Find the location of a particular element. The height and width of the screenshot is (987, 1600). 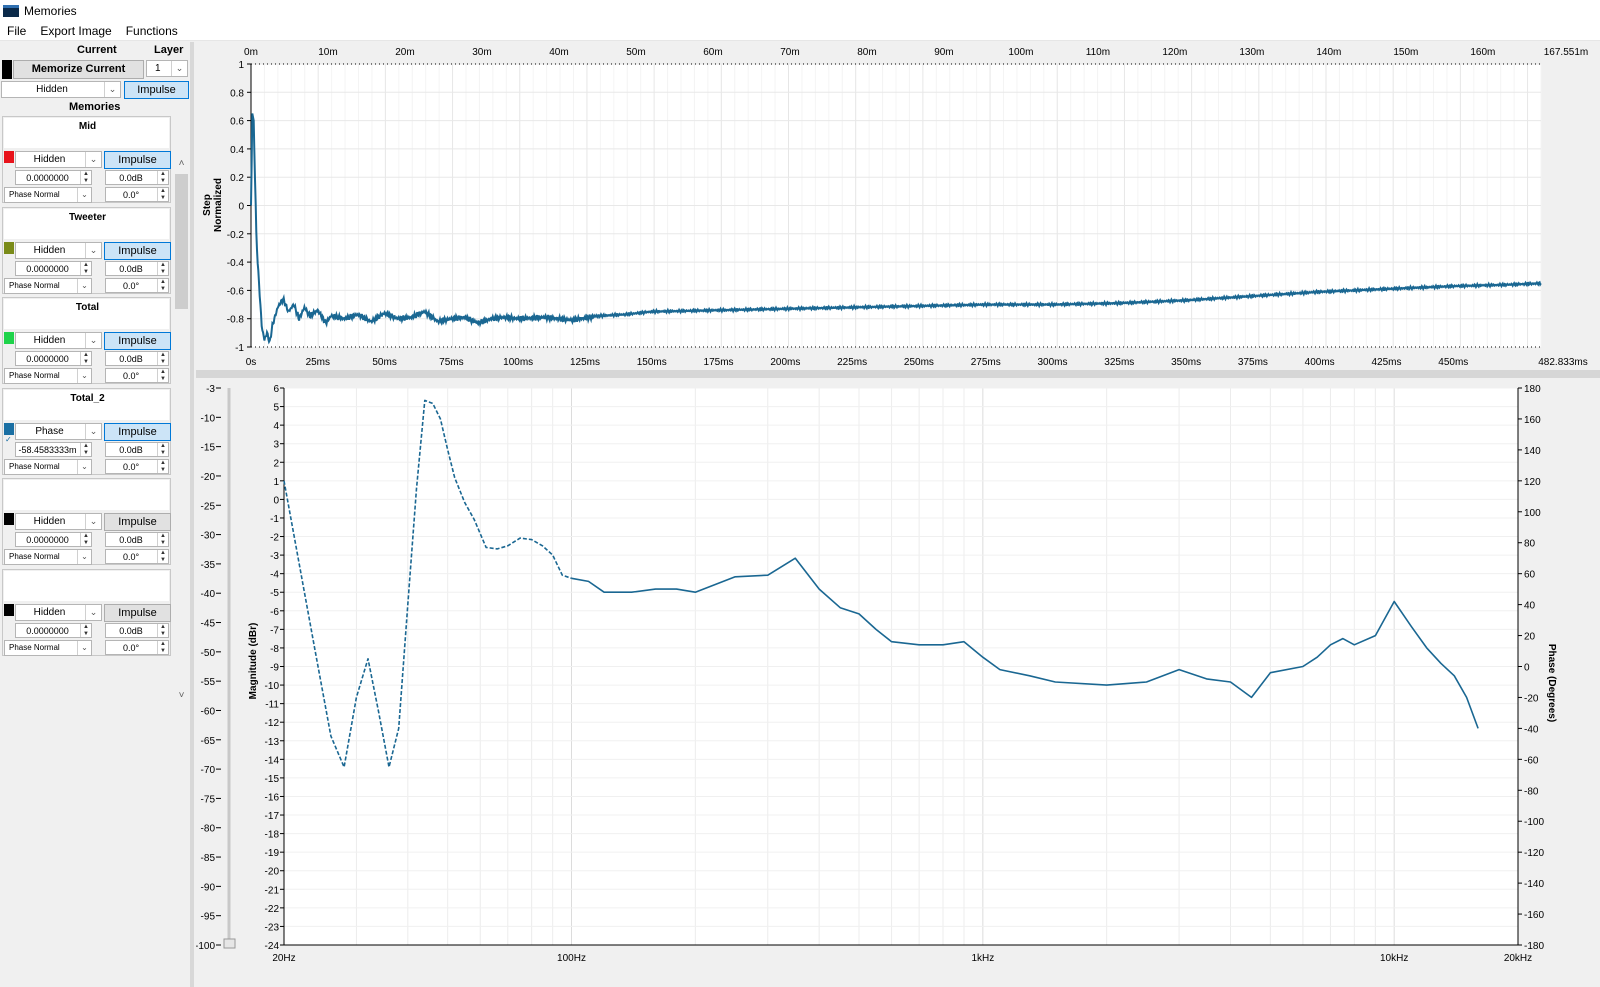

y-tick-label: 0 is located at coordinates (241, 207).